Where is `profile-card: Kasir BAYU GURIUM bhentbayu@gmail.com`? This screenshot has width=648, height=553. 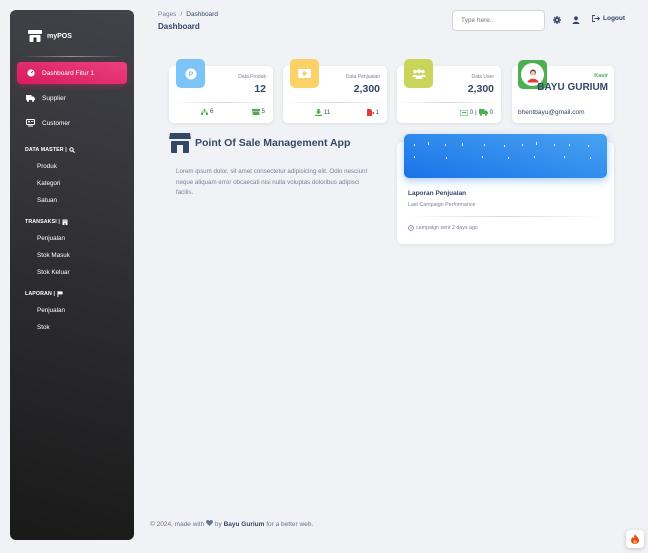
profile-card: Kasir BAYU GURIUM bhentbayu@gmail.com is located at coordinates (563, 91).